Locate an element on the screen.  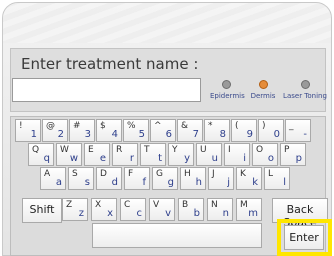
key-shift-char: H is located at coordinates (187, 174).